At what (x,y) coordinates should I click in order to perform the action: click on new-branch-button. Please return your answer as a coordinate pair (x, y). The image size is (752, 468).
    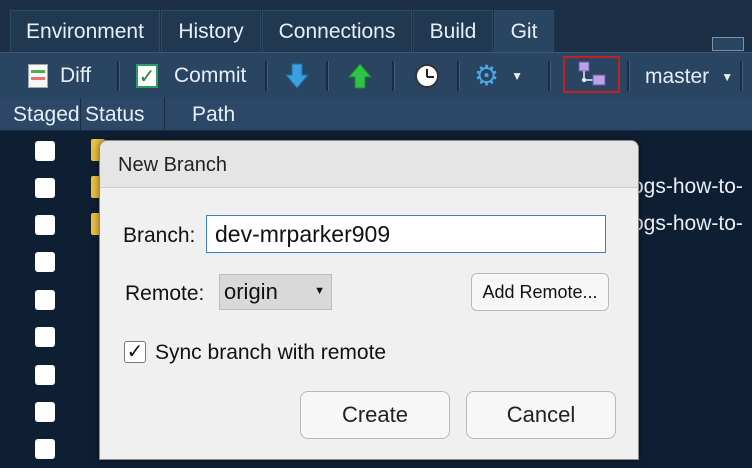
    Looking at the image, I should click on (591, 74).